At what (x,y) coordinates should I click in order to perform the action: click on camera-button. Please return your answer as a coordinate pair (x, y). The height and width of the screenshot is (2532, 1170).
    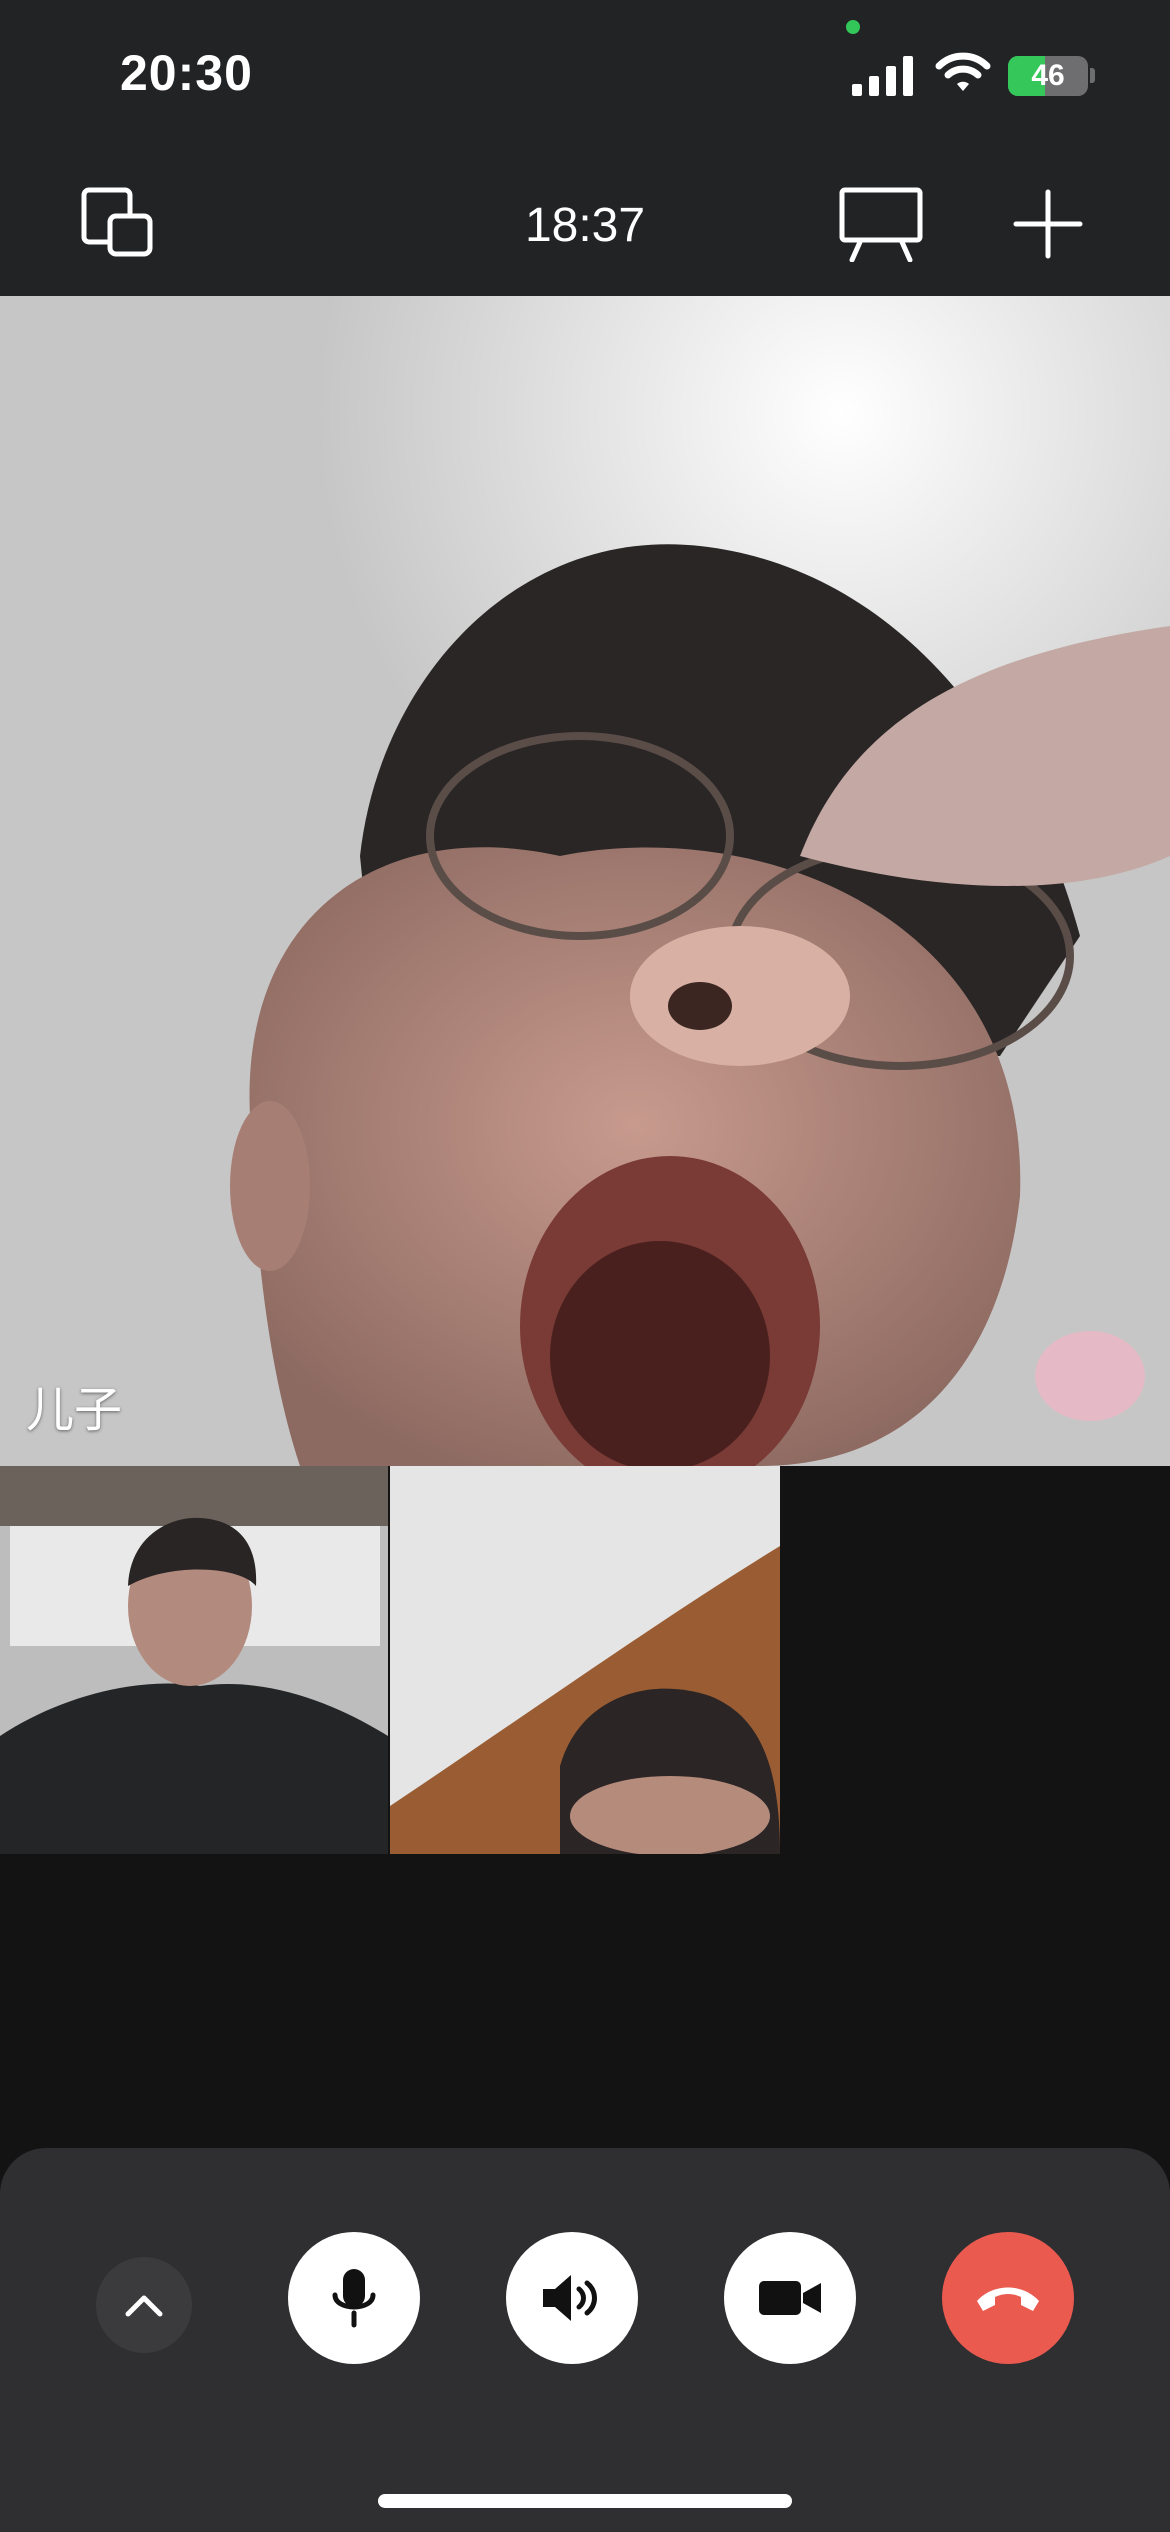
    Looking at the image, I should click on (790, 2298).